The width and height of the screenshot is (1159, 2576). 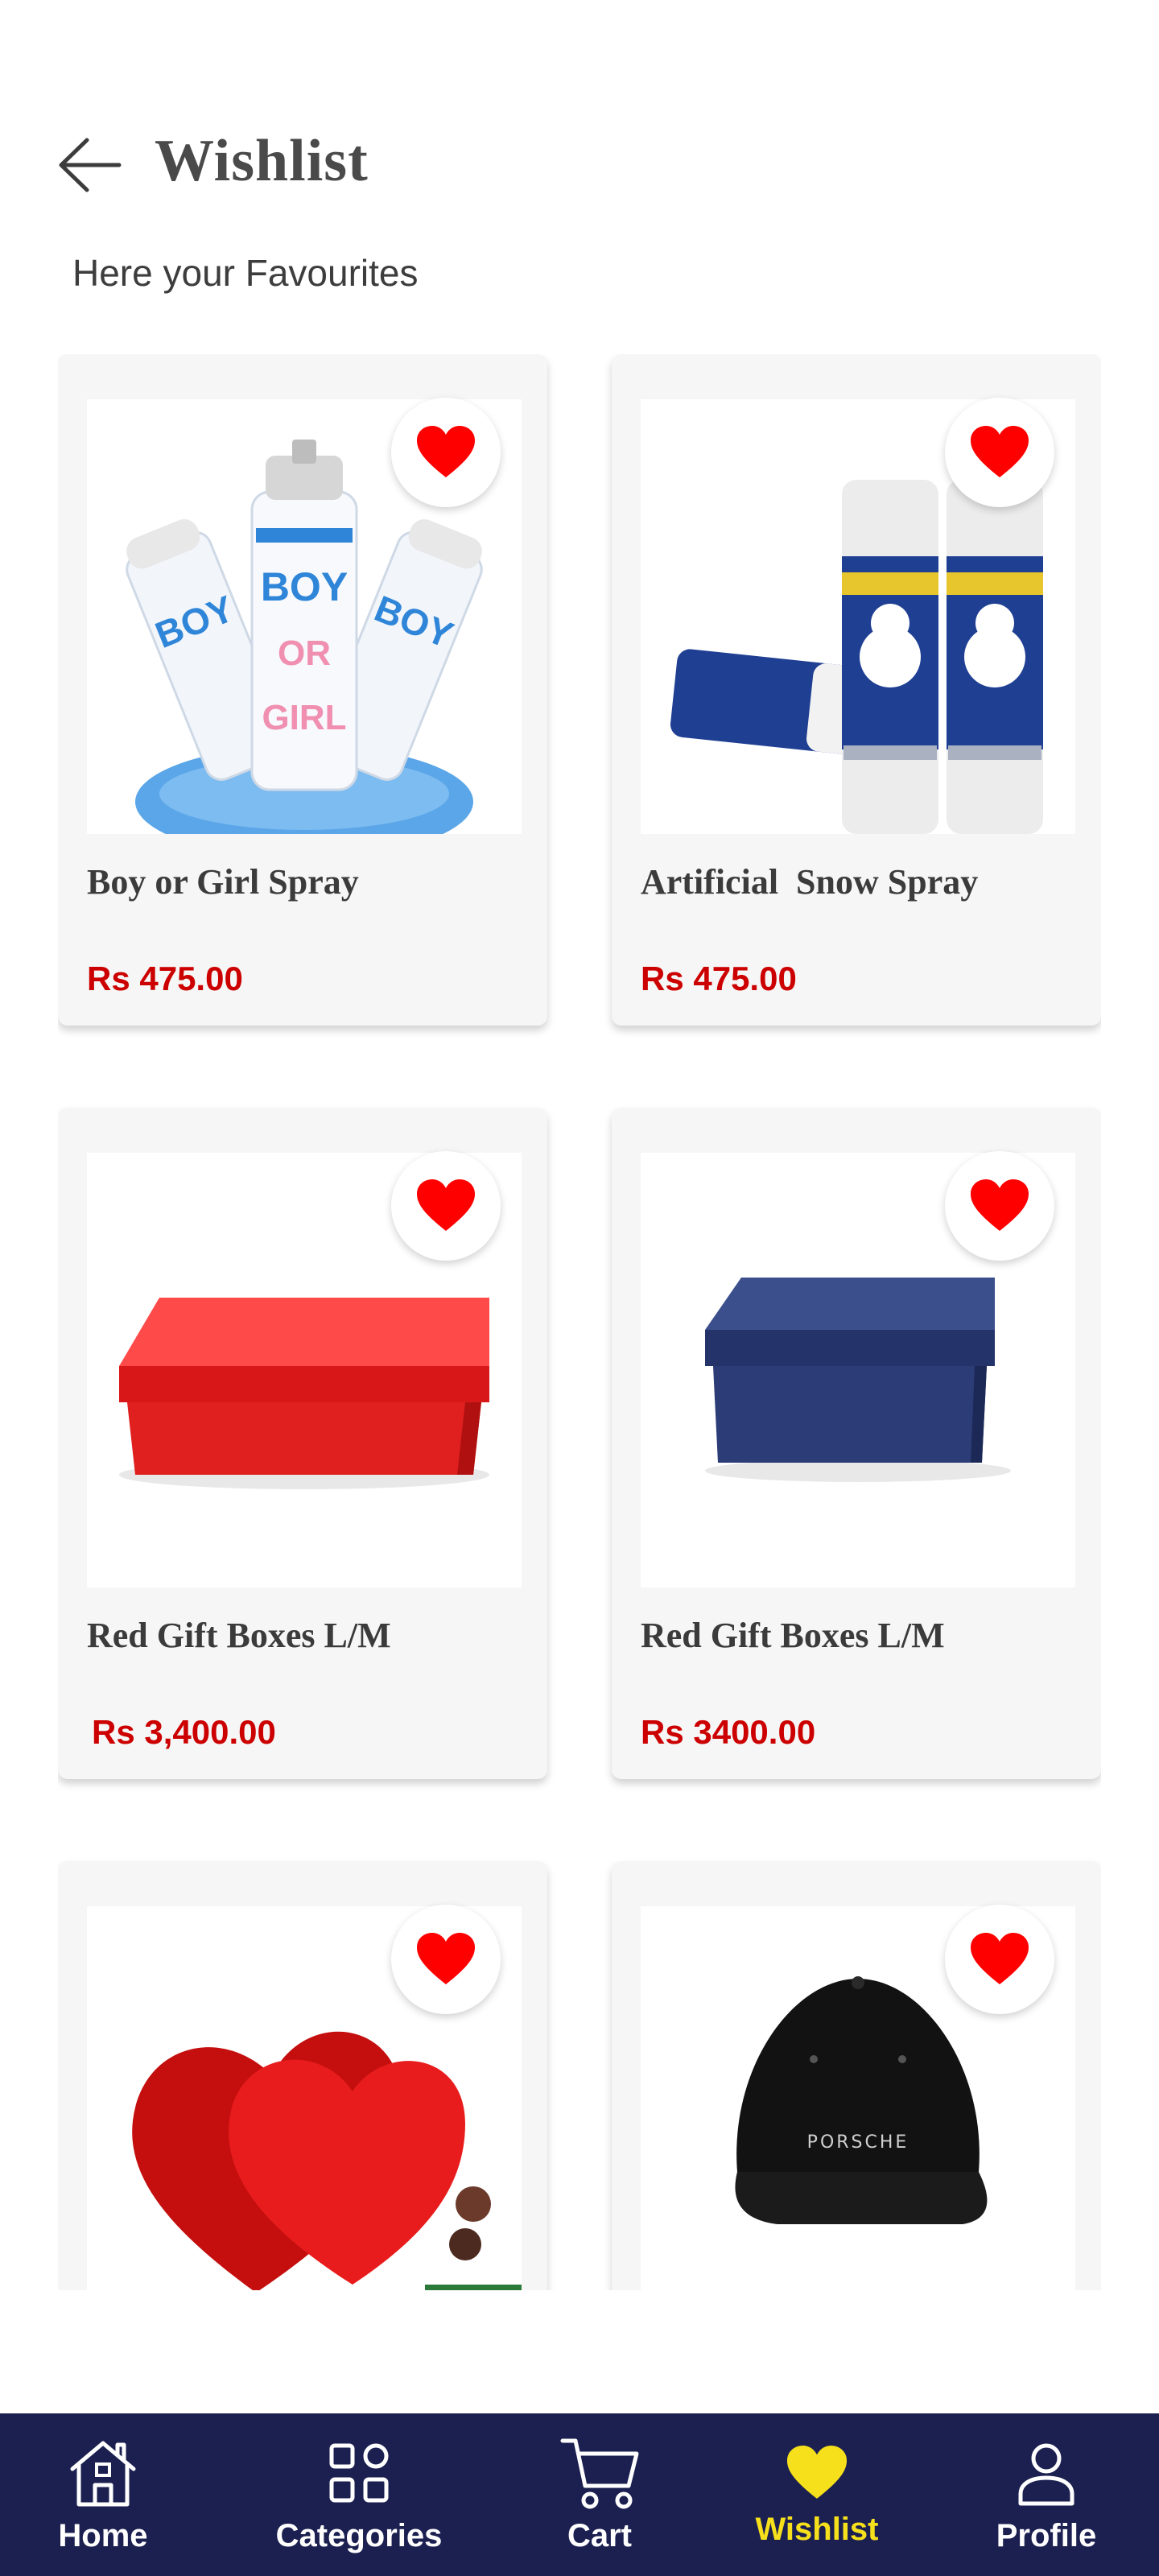 I want to click on arrow-left-icon, so click(x=90, y=165).